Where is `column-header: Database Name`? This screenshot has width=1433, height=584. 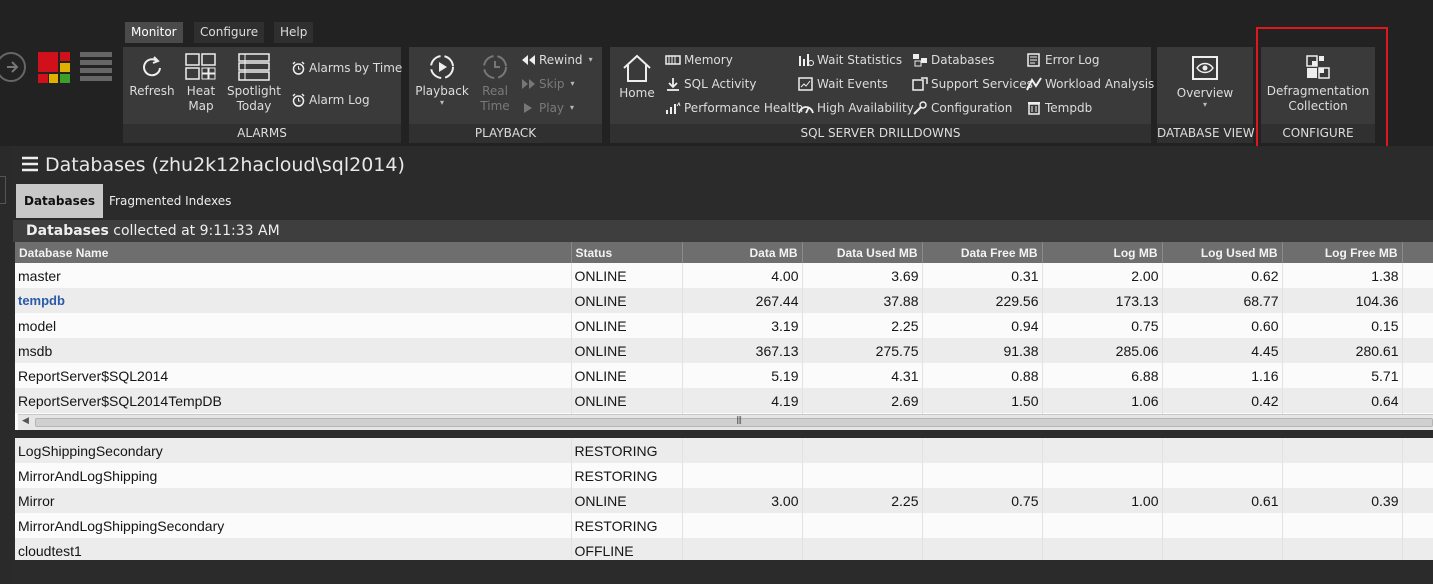 column-header: Database Name is located at coordinates (293, 252).